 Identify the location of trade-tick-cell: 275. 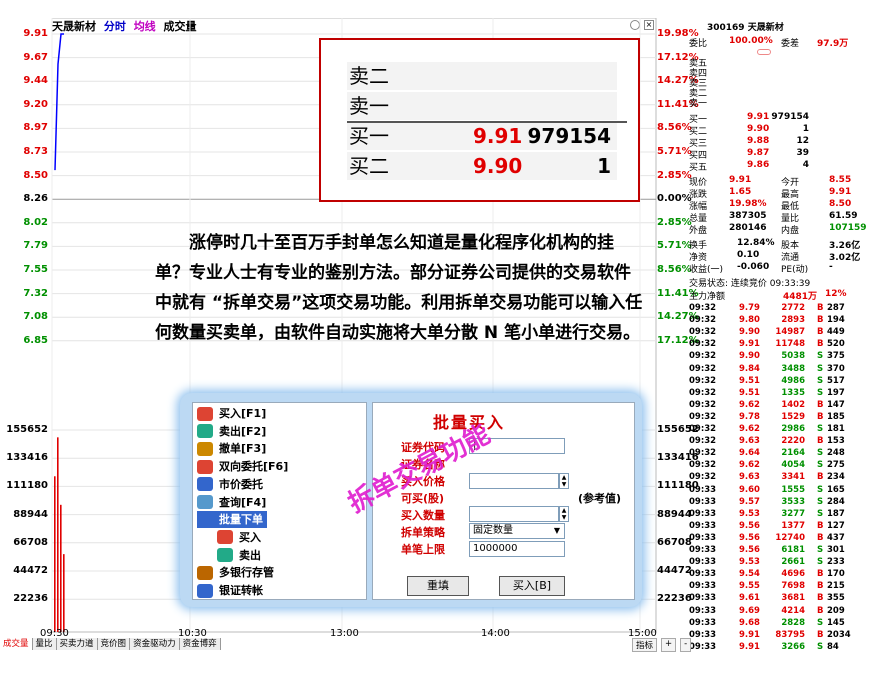
(836, 465).